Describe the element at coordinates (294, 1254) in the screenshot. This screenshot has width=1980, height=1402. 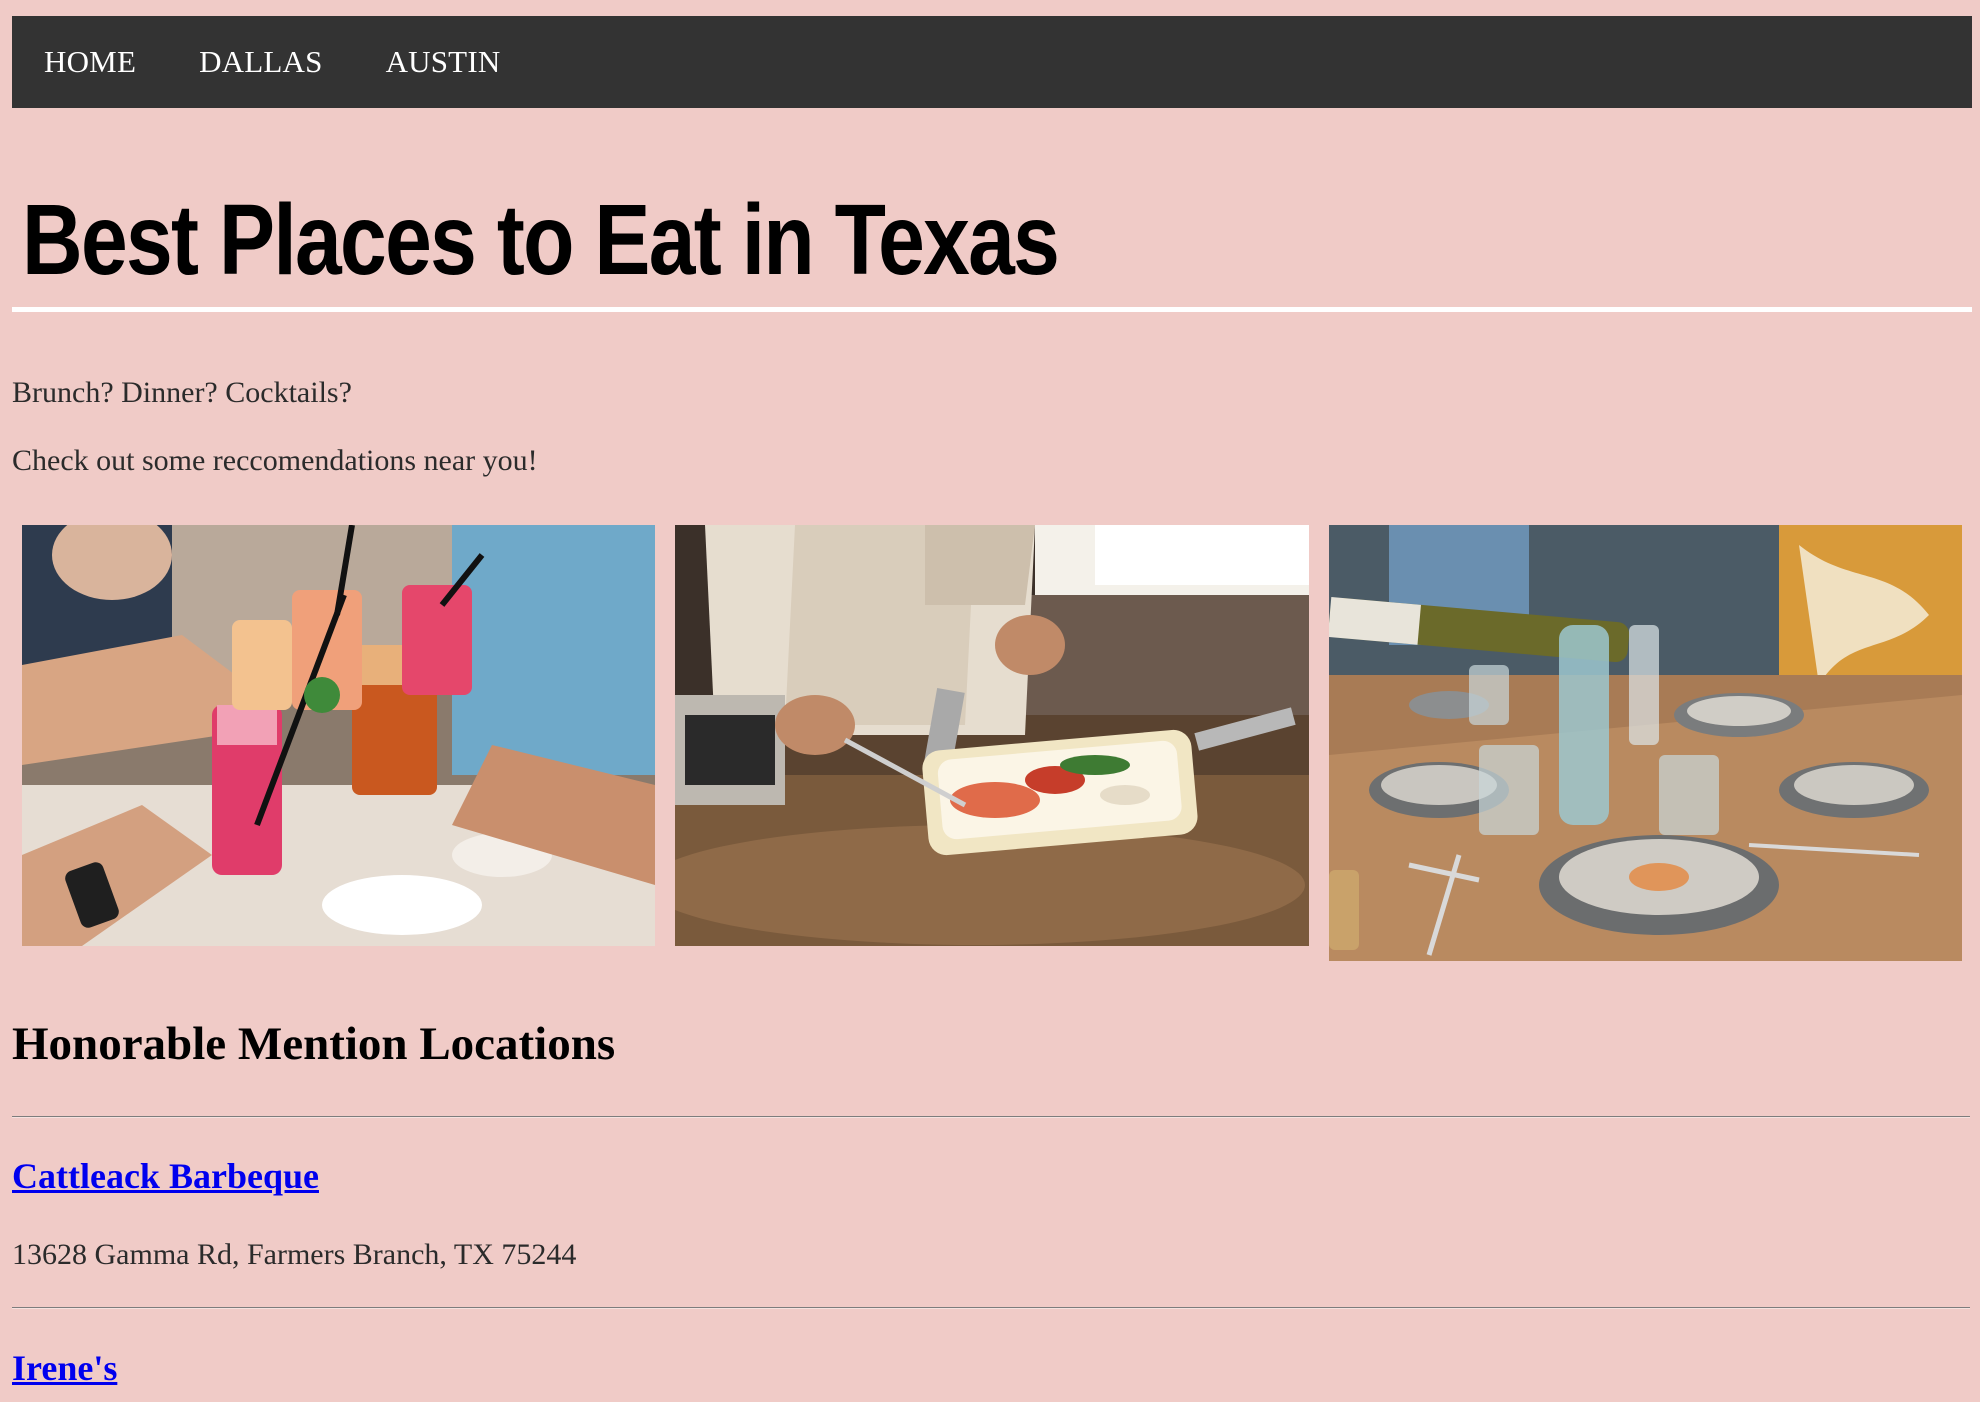
I see `place-address-cattleack: 13628 Gamma Rd, Farmers Branch, TX 75244` at that location.